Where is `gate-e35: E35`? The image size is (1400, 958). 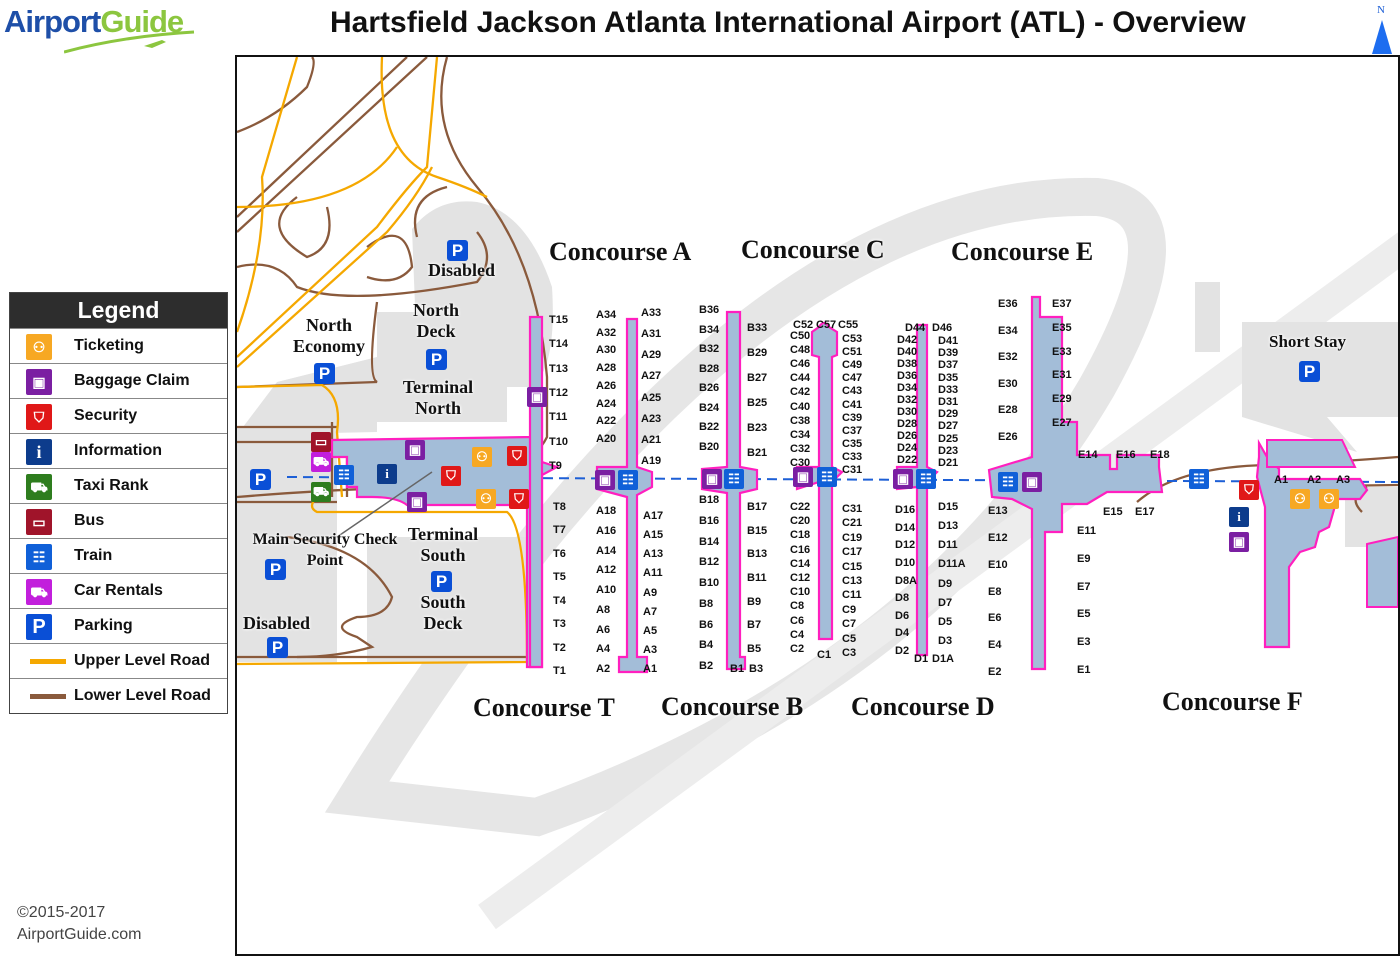
gate-e35: E35 is located at coordinates (1062, 328).